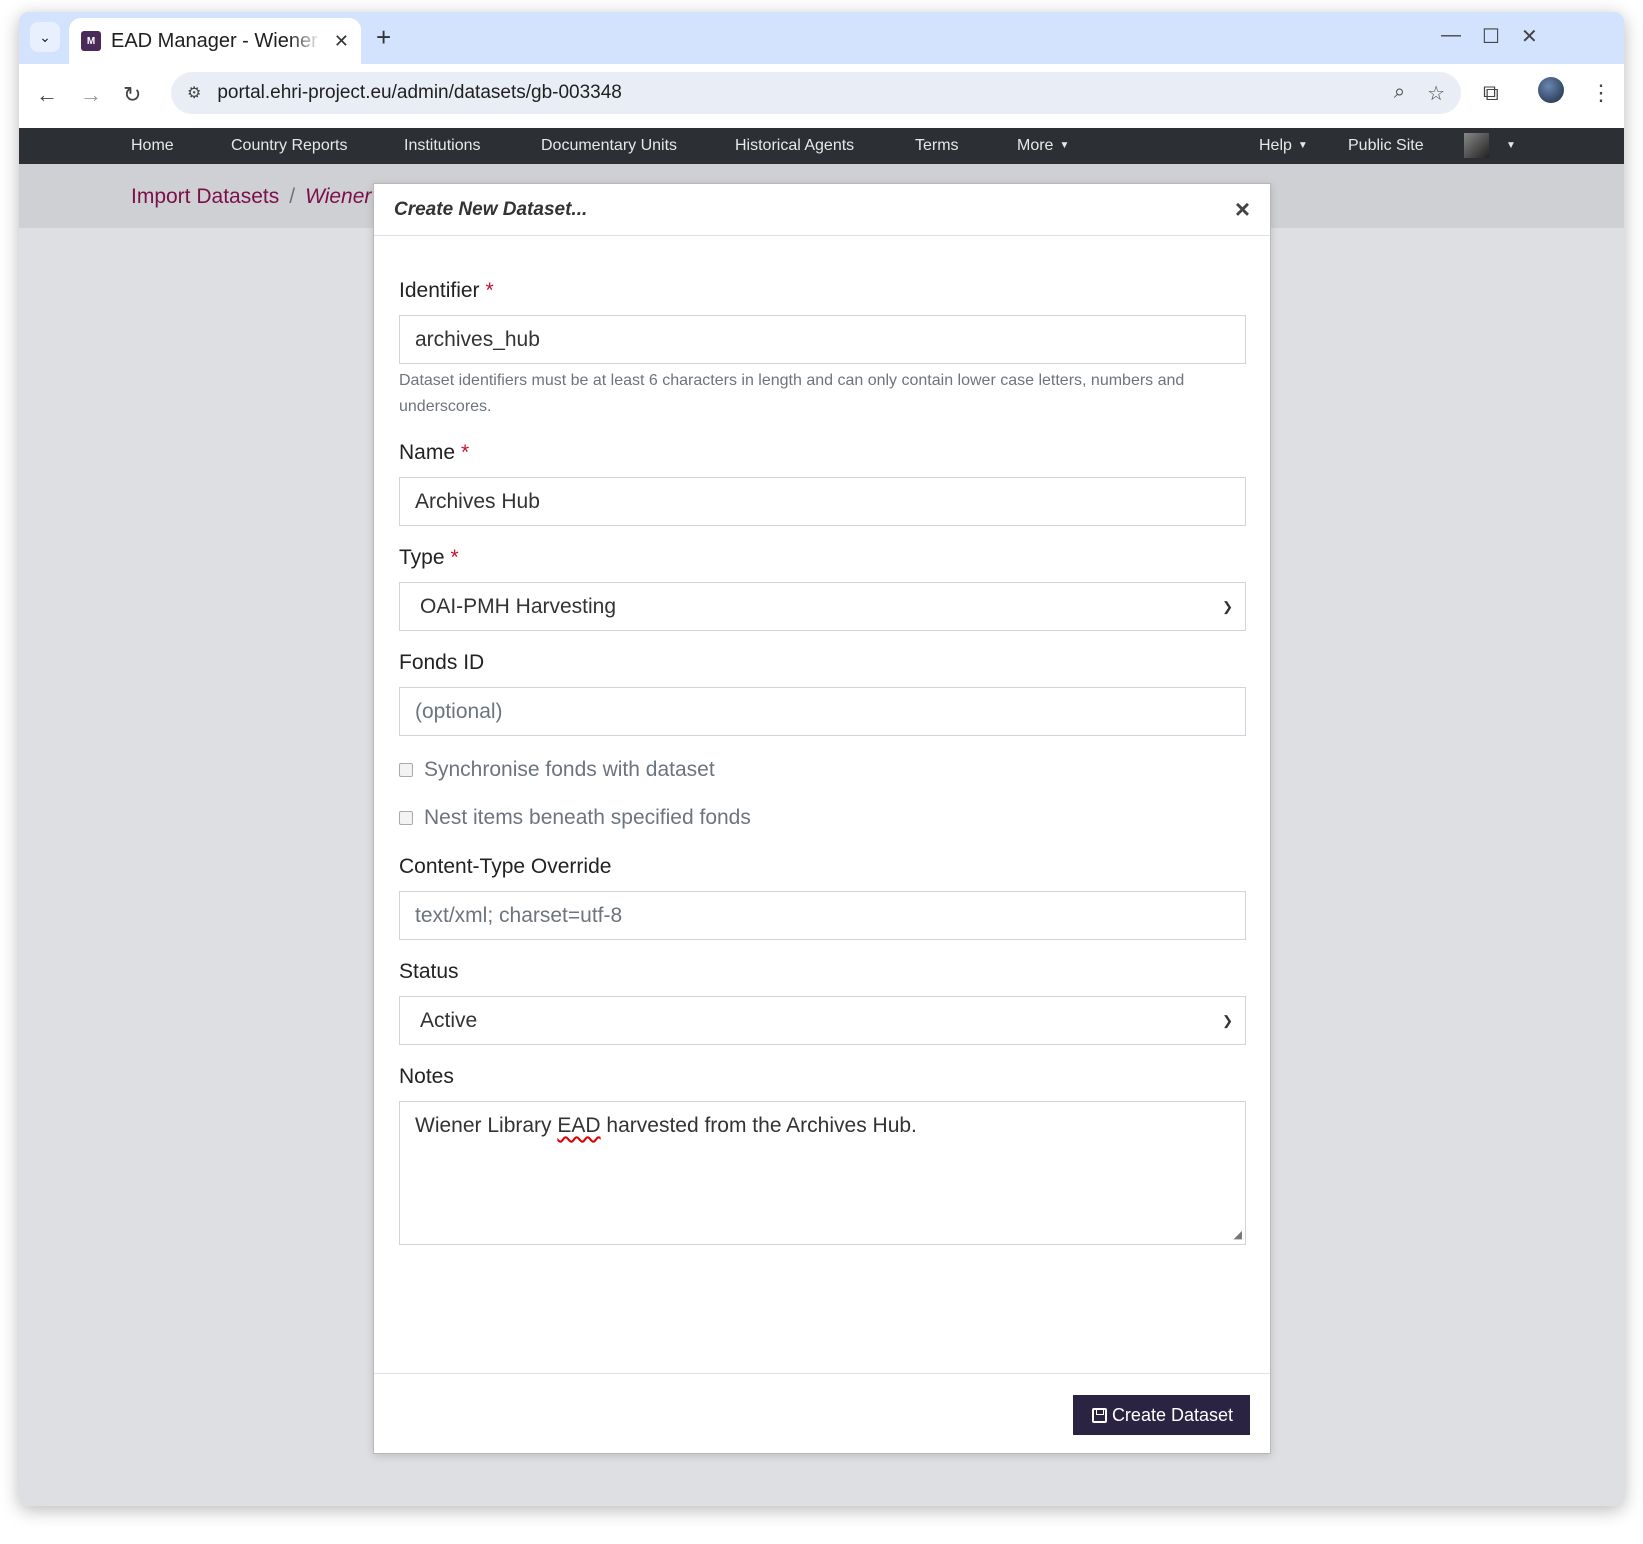 Image resolution: width=1643 pixels, height=1544 pixels. I want to click on nest-items-checkbox-row: Nest items beneath specified fonds, so click(822, 818).